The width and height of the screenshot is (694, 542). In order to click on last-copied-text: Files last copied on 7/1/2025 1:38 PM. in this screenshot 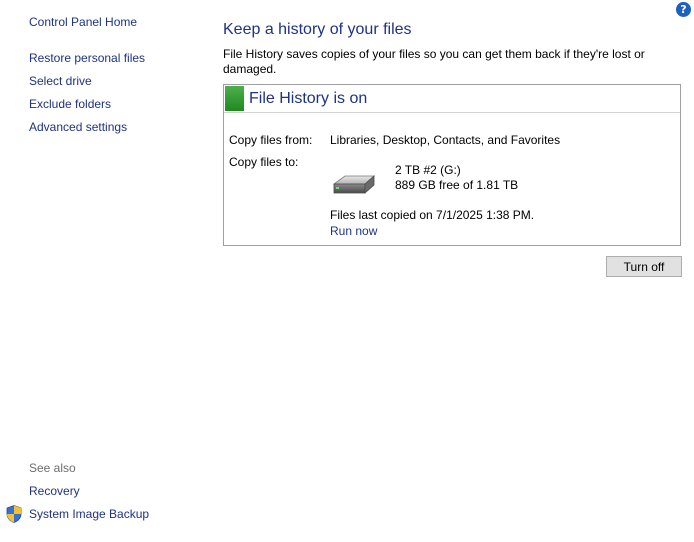, I will do `click(432, 215)`.